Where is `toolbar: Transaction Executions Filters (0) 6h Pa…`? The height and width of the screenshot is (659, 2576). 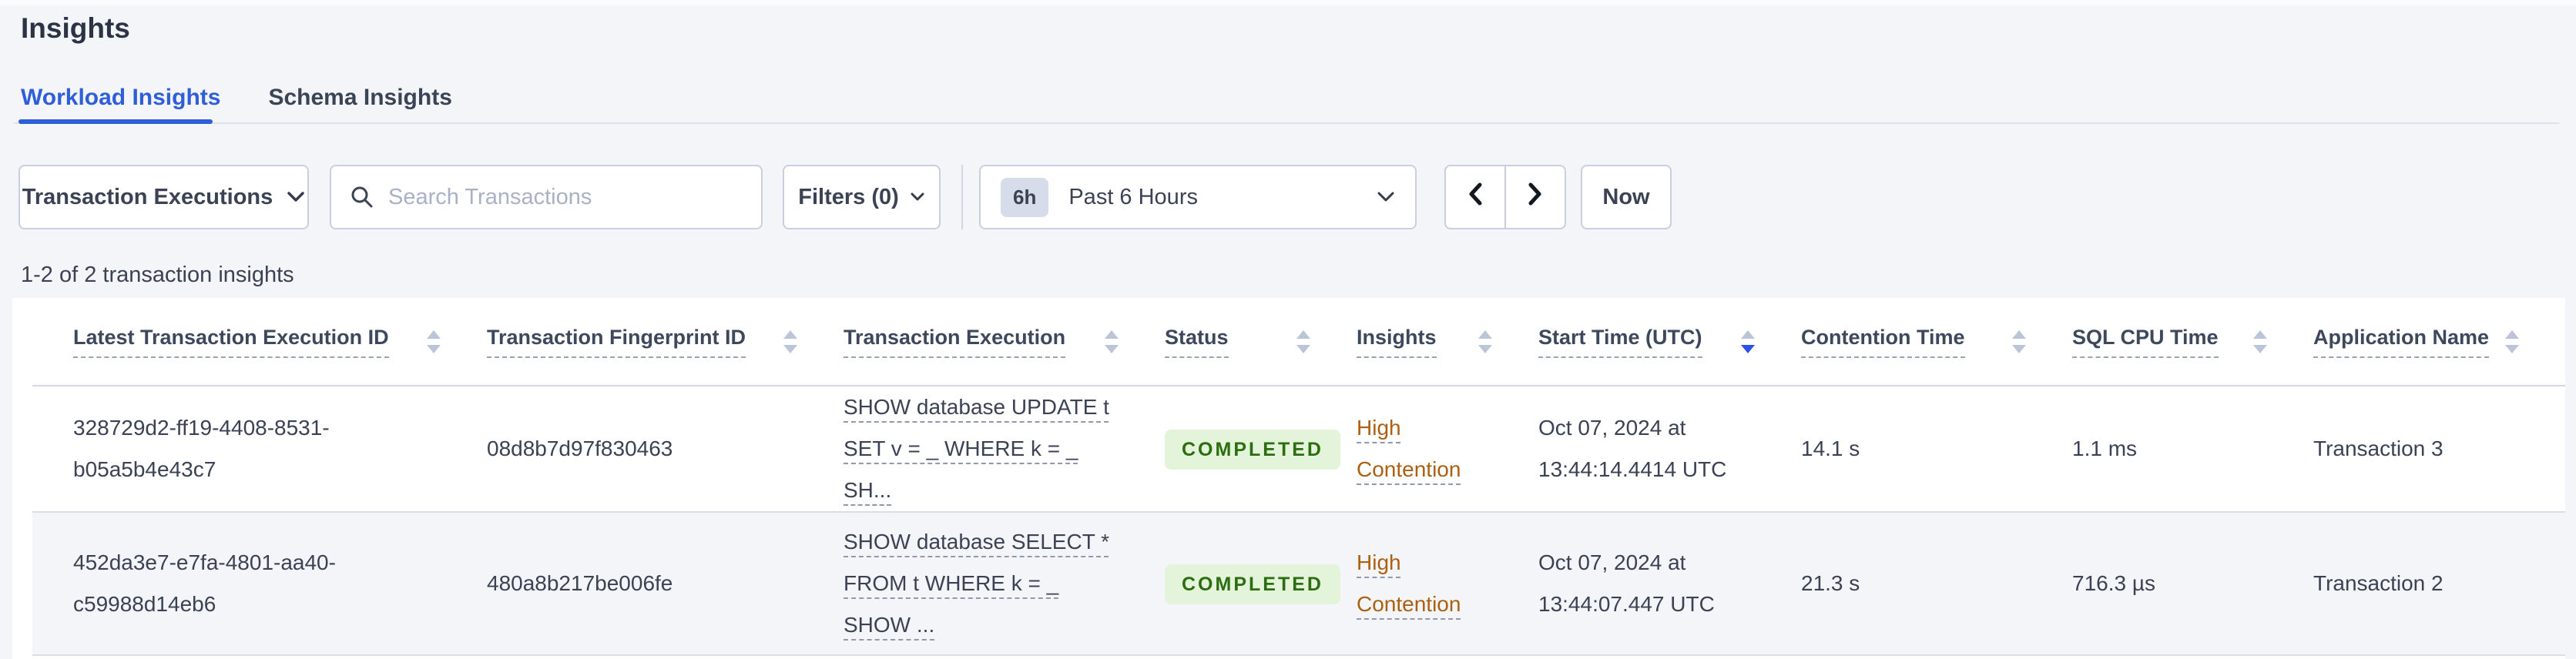 toolbar: Transaction Executions Filters (0) 6h Pa… is located at coordinates (845, 197).